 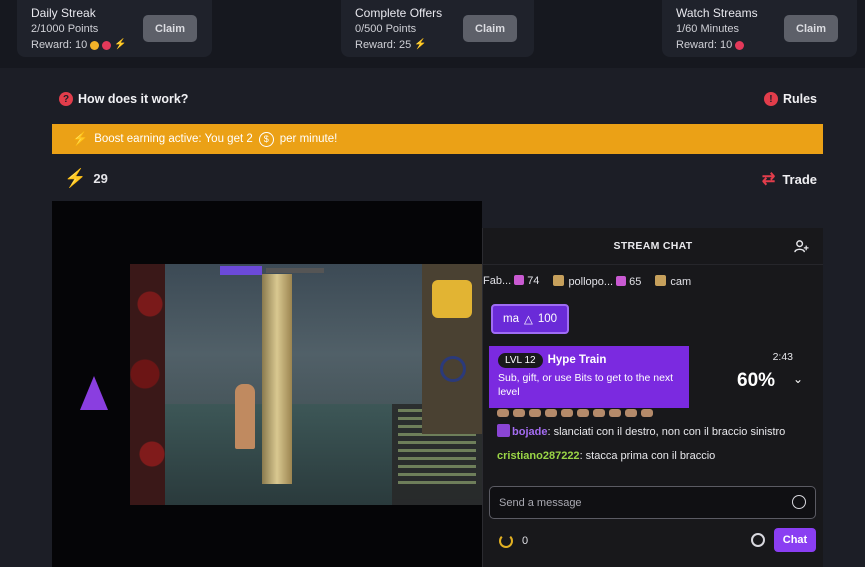 I want to click on chat-username: cristiano287222, so click(x=538, y=456).